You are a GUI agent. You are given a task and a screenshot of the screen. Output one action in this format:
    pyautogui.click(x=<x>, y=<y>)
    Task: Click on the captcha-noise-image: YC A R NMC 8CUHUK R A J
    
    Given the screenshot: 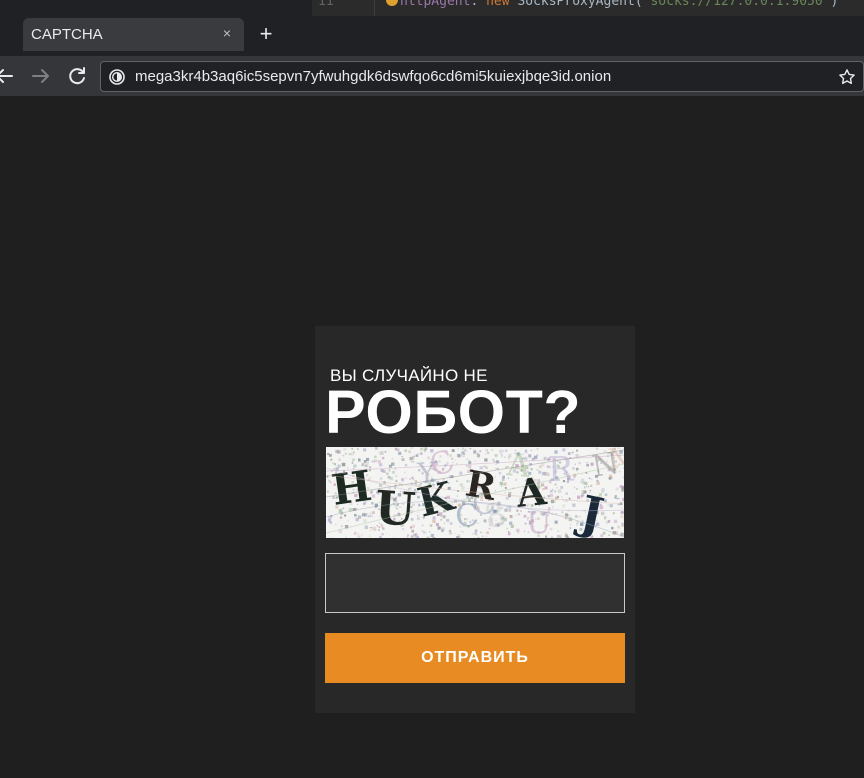 What is the action you would take?
    pyautogui.click(x=475, y=492)
    